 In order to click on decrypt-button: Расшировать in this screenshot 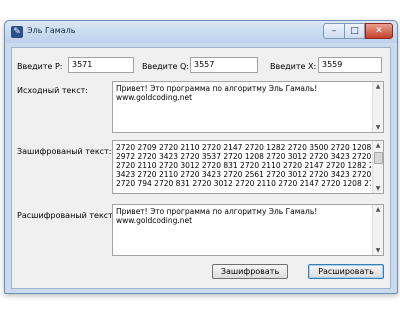, I will do `click(346, 271)`.